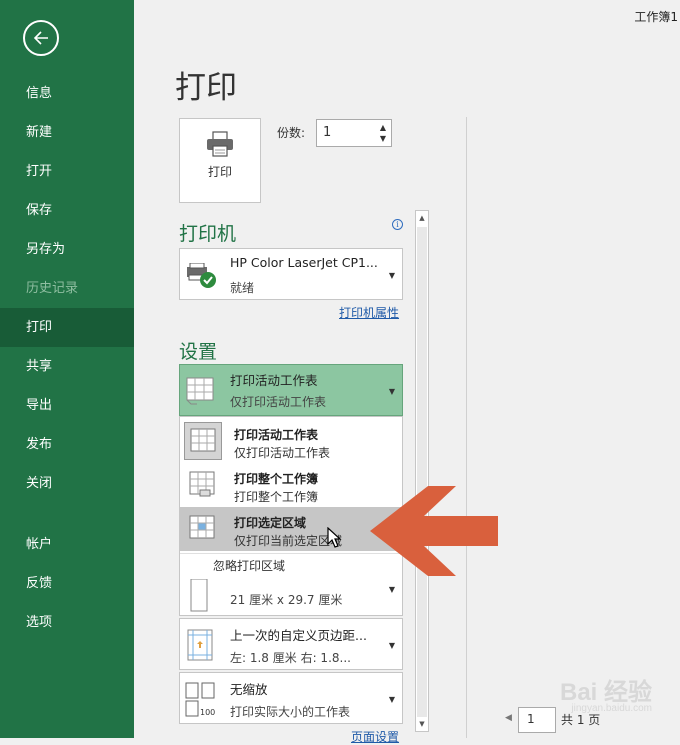 This screenshot has width=680, height=745. Describe the element at coordinates (67, 444) in the screenshot. I see `nav-item-publish: 发布` at that location.